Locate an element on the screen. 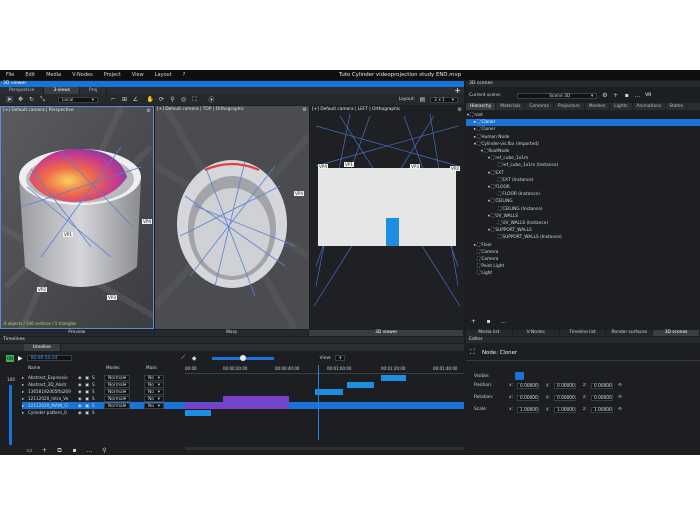  marker-icon: ◆ is located at coordinates (194, 358).